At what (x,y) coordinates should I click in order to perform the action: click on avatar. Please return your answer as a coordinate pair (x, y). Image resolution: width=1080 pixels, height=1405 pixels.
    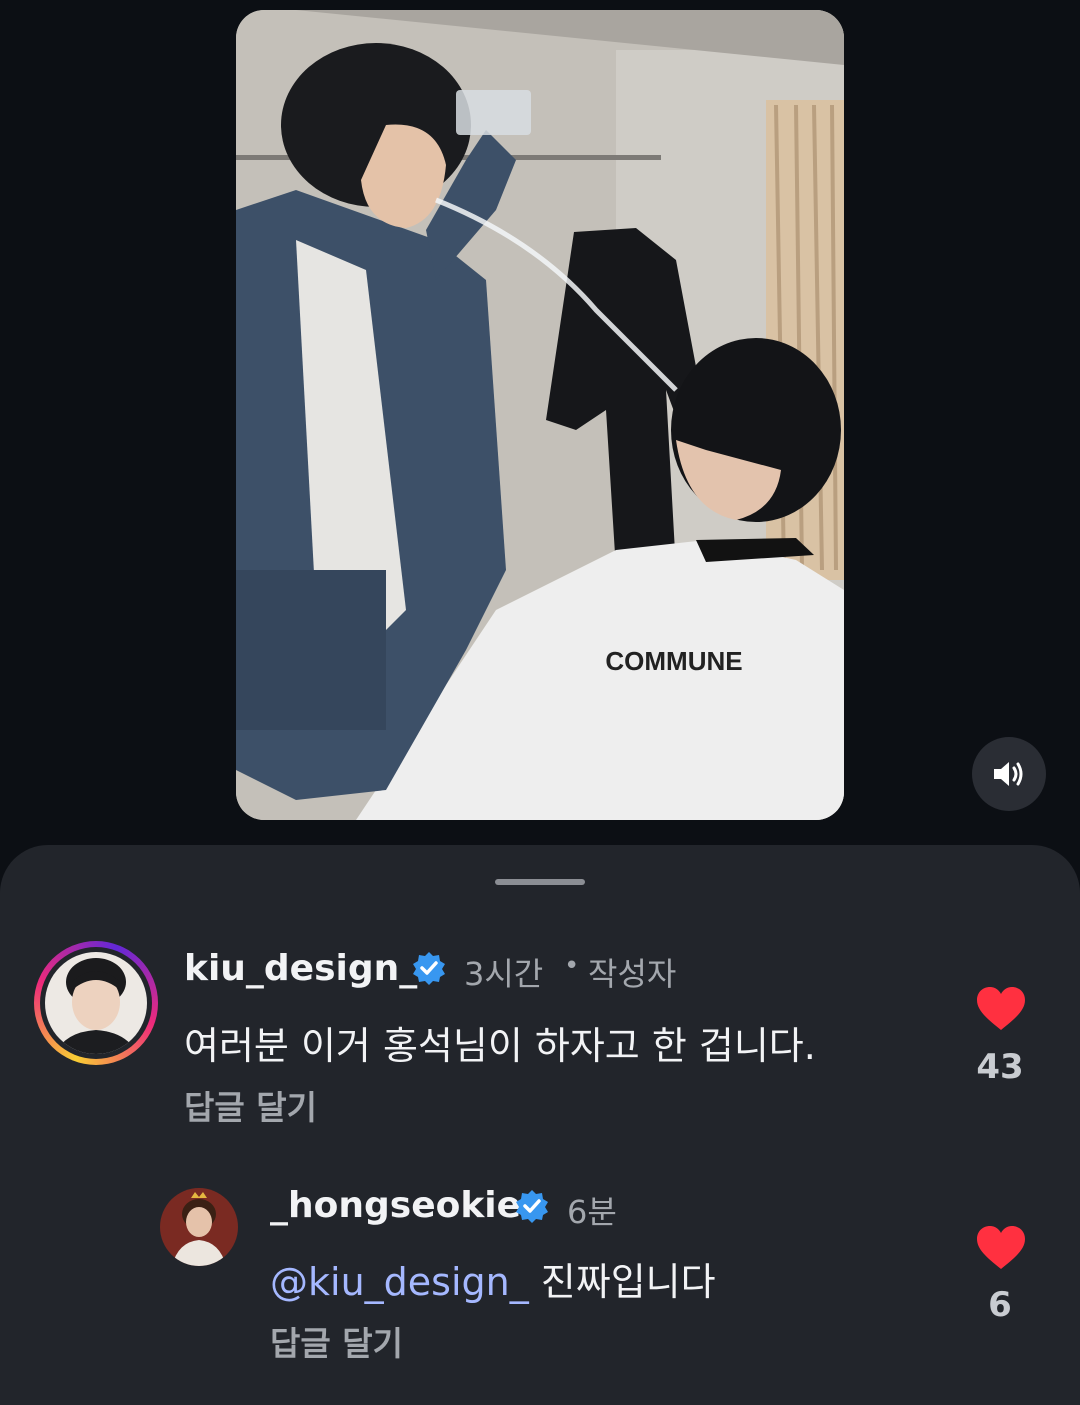
    Looking at the image, I should click on (199, 1227).